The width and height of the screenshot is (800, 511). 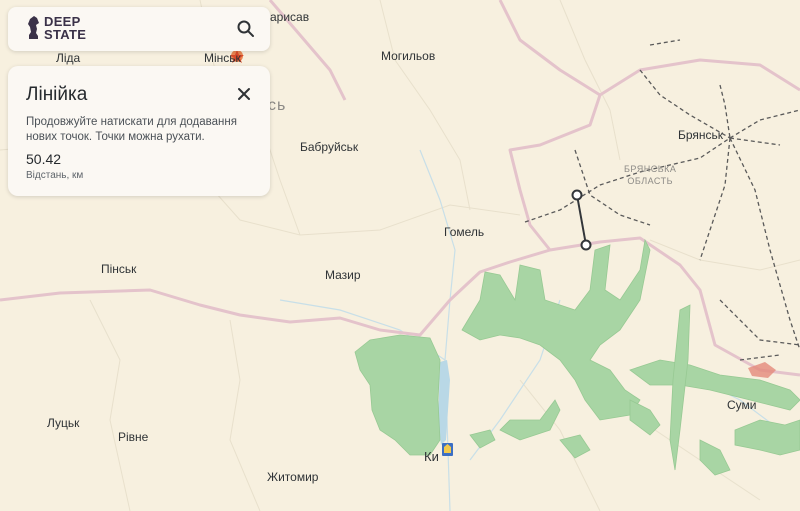 I want to click on top-bar: DEEP STATE, so click(x=139, y=29).